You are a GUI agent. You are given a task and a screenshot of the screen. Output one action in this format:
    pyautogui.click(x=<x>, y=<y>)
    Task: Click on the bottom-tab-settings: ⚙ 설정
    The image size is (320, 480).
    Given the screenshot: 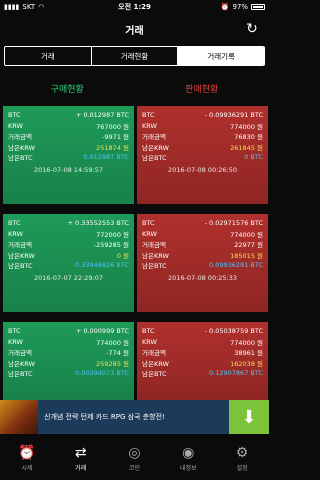 What is the action you would take?
    pyautogui.click(x=242, y=457)
    